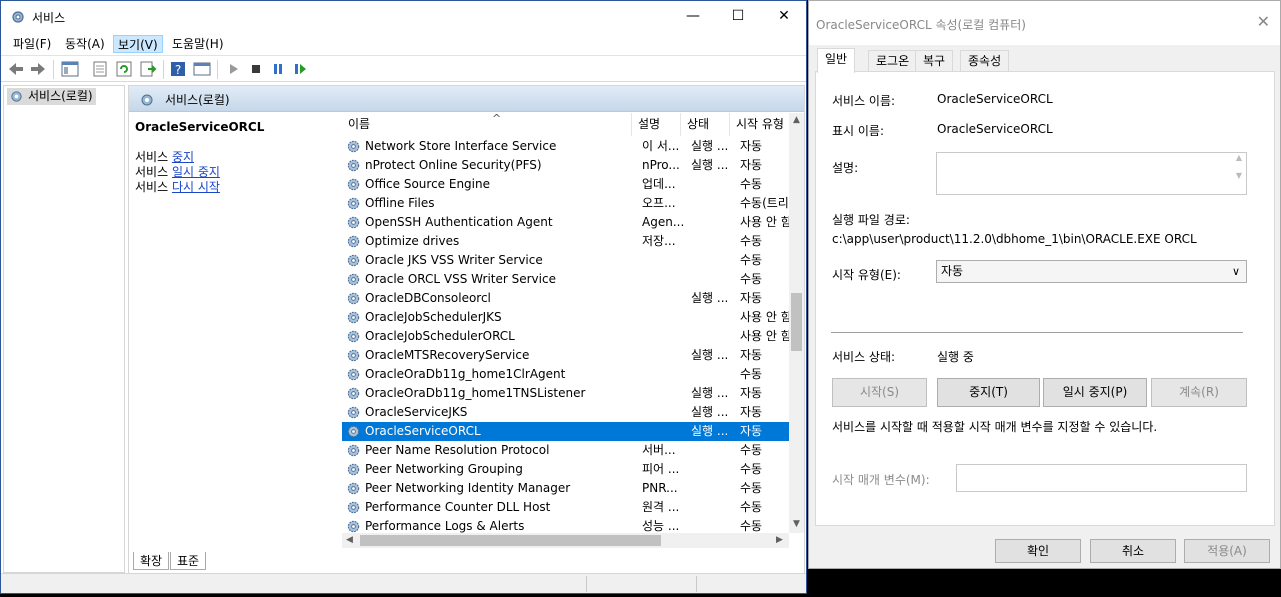  I want to click on vertical-scrollbar: ▲ ▼, so click(796, 323).